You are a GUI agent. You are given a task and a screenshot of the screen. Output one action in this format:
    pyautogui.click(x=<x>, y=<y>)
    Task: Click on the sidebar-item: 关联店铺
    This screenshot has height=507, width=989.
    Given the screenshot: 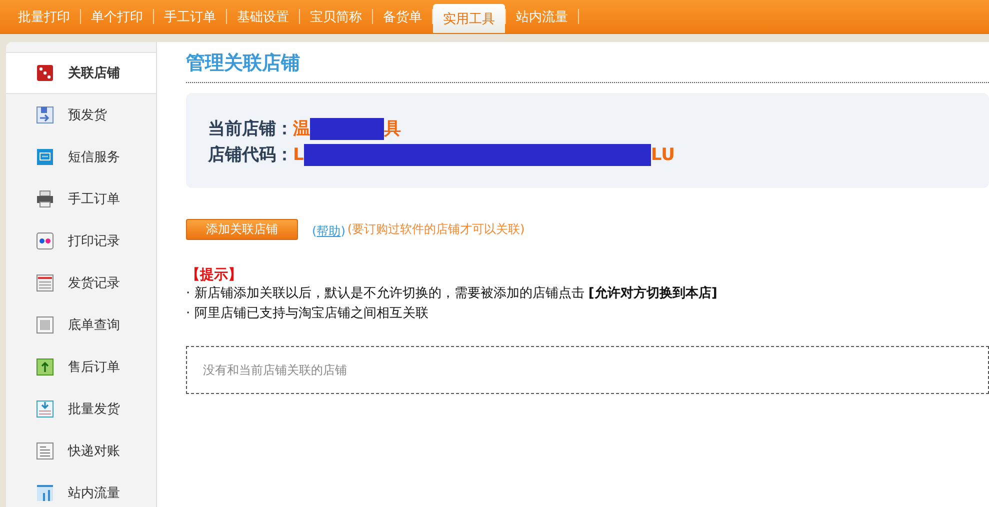 What is the action you would take?
    pyautogui.click(x=81, y=73)
    